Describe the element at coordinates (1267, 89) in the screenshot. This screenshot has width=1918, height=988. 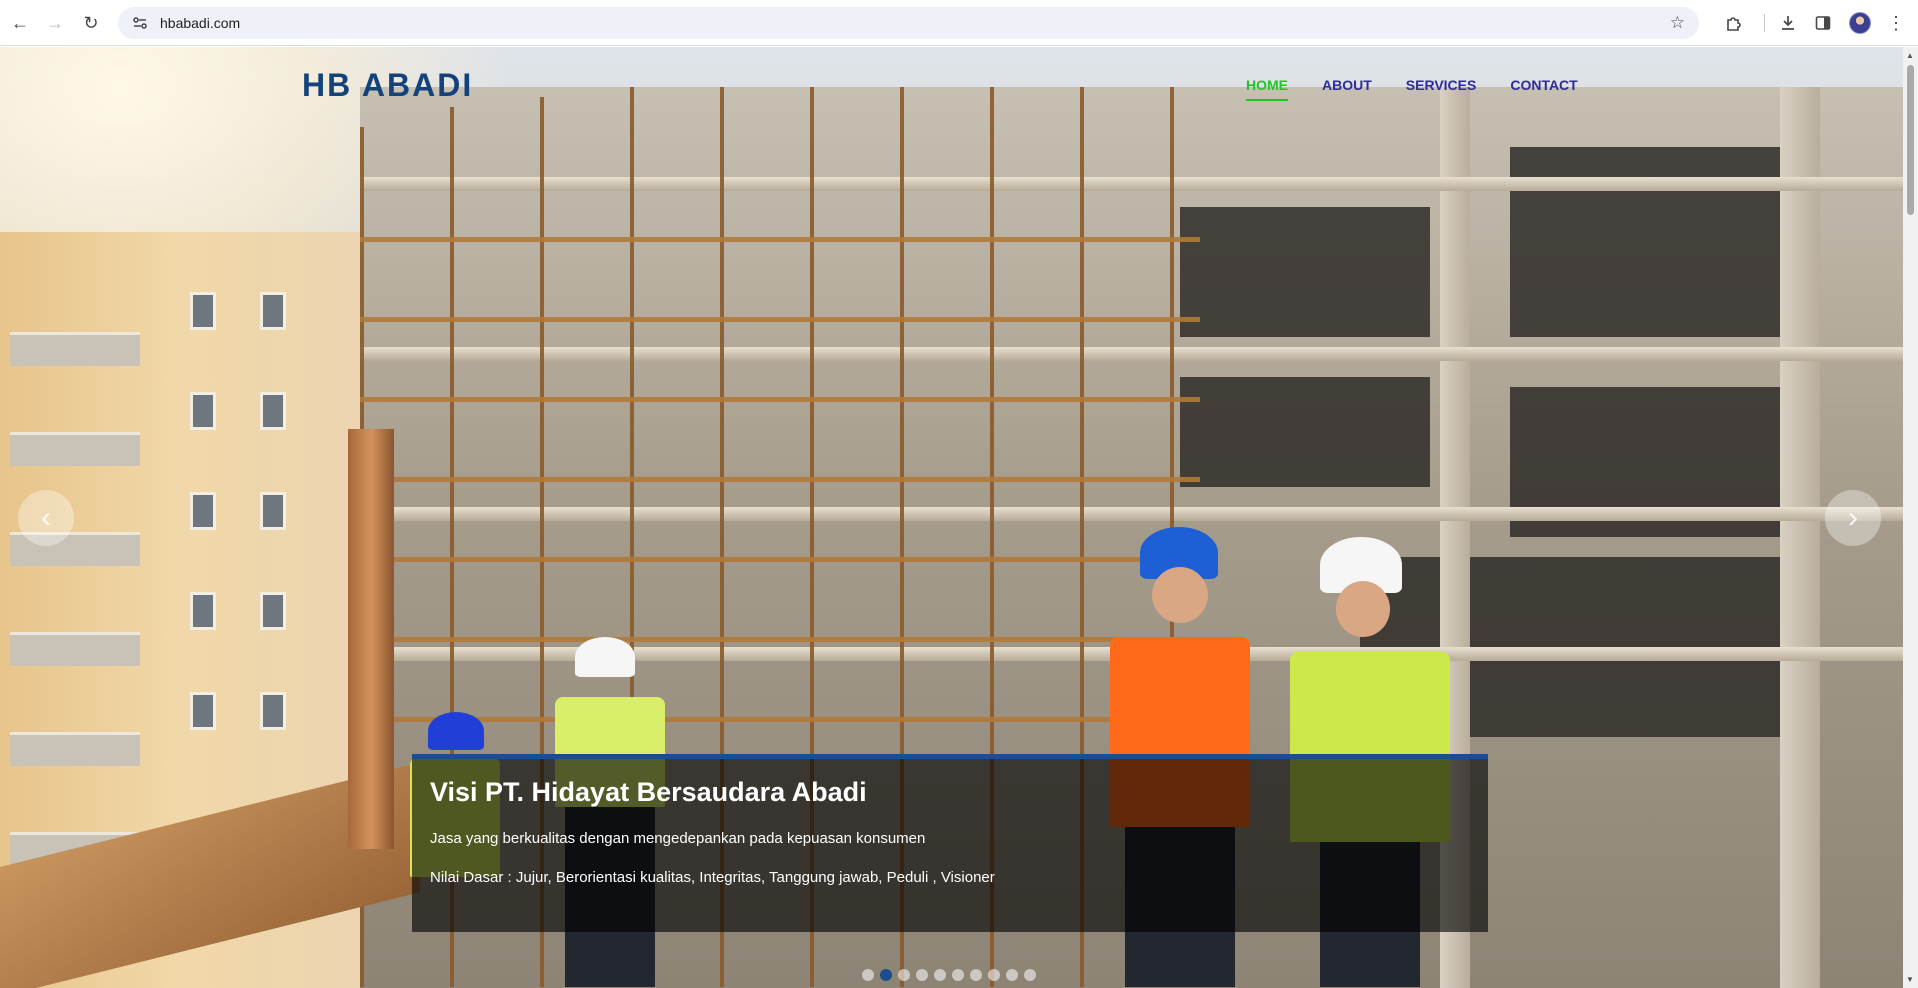
I see `nav-home: HOME` at that location.